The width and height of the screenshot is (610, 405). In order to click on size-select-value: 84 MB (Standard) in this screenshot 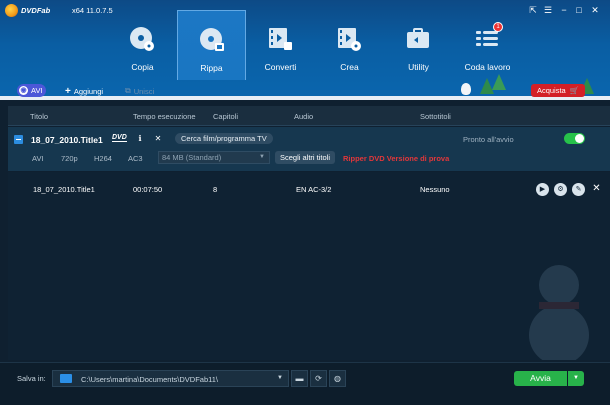, I will do `click(192, 157)`.